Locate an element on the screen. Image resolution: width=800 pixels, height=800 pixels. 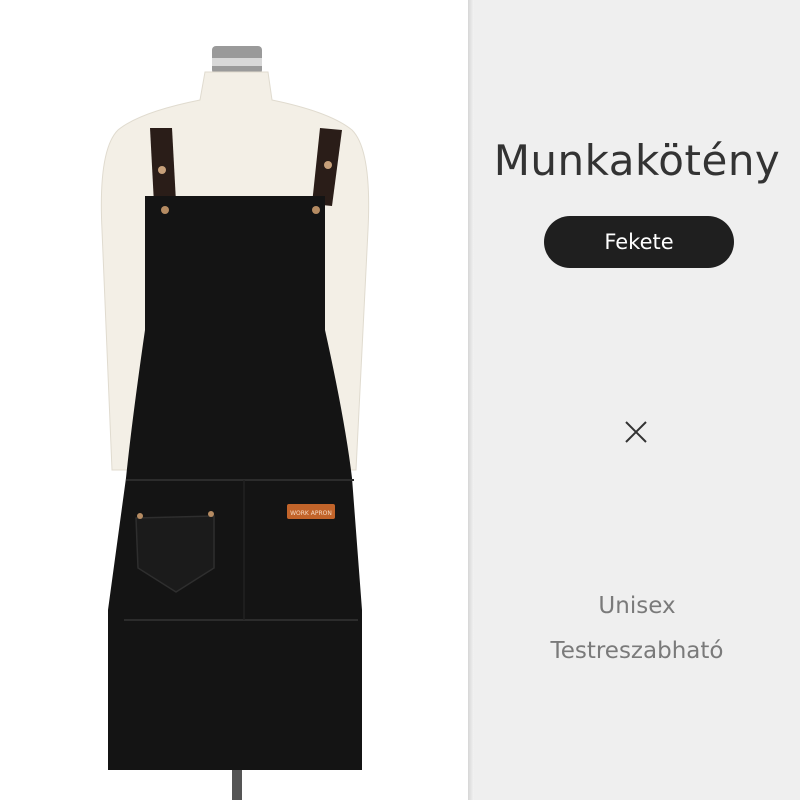
feature-unisex: Unisex is located at coordinates (637, 606).